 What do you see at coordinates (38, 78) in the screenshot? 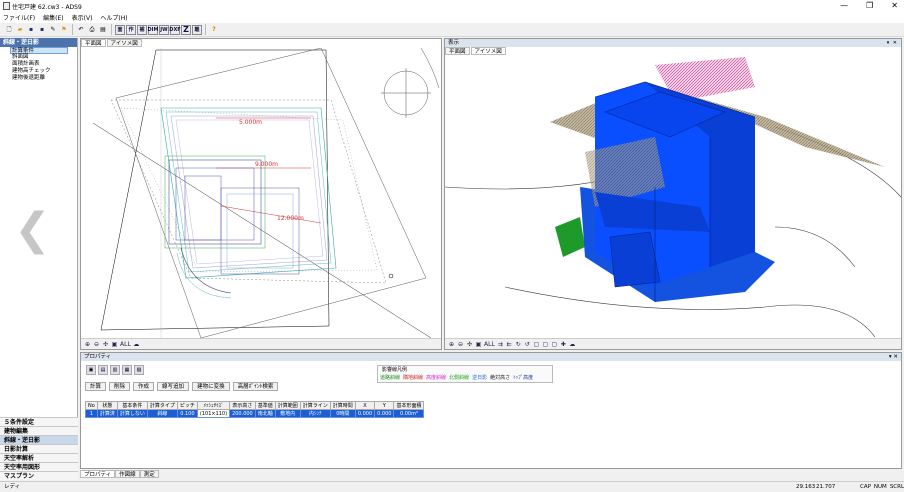
I see `nav-item-setback: 建物後退距離` at bounding box center [38, 78].